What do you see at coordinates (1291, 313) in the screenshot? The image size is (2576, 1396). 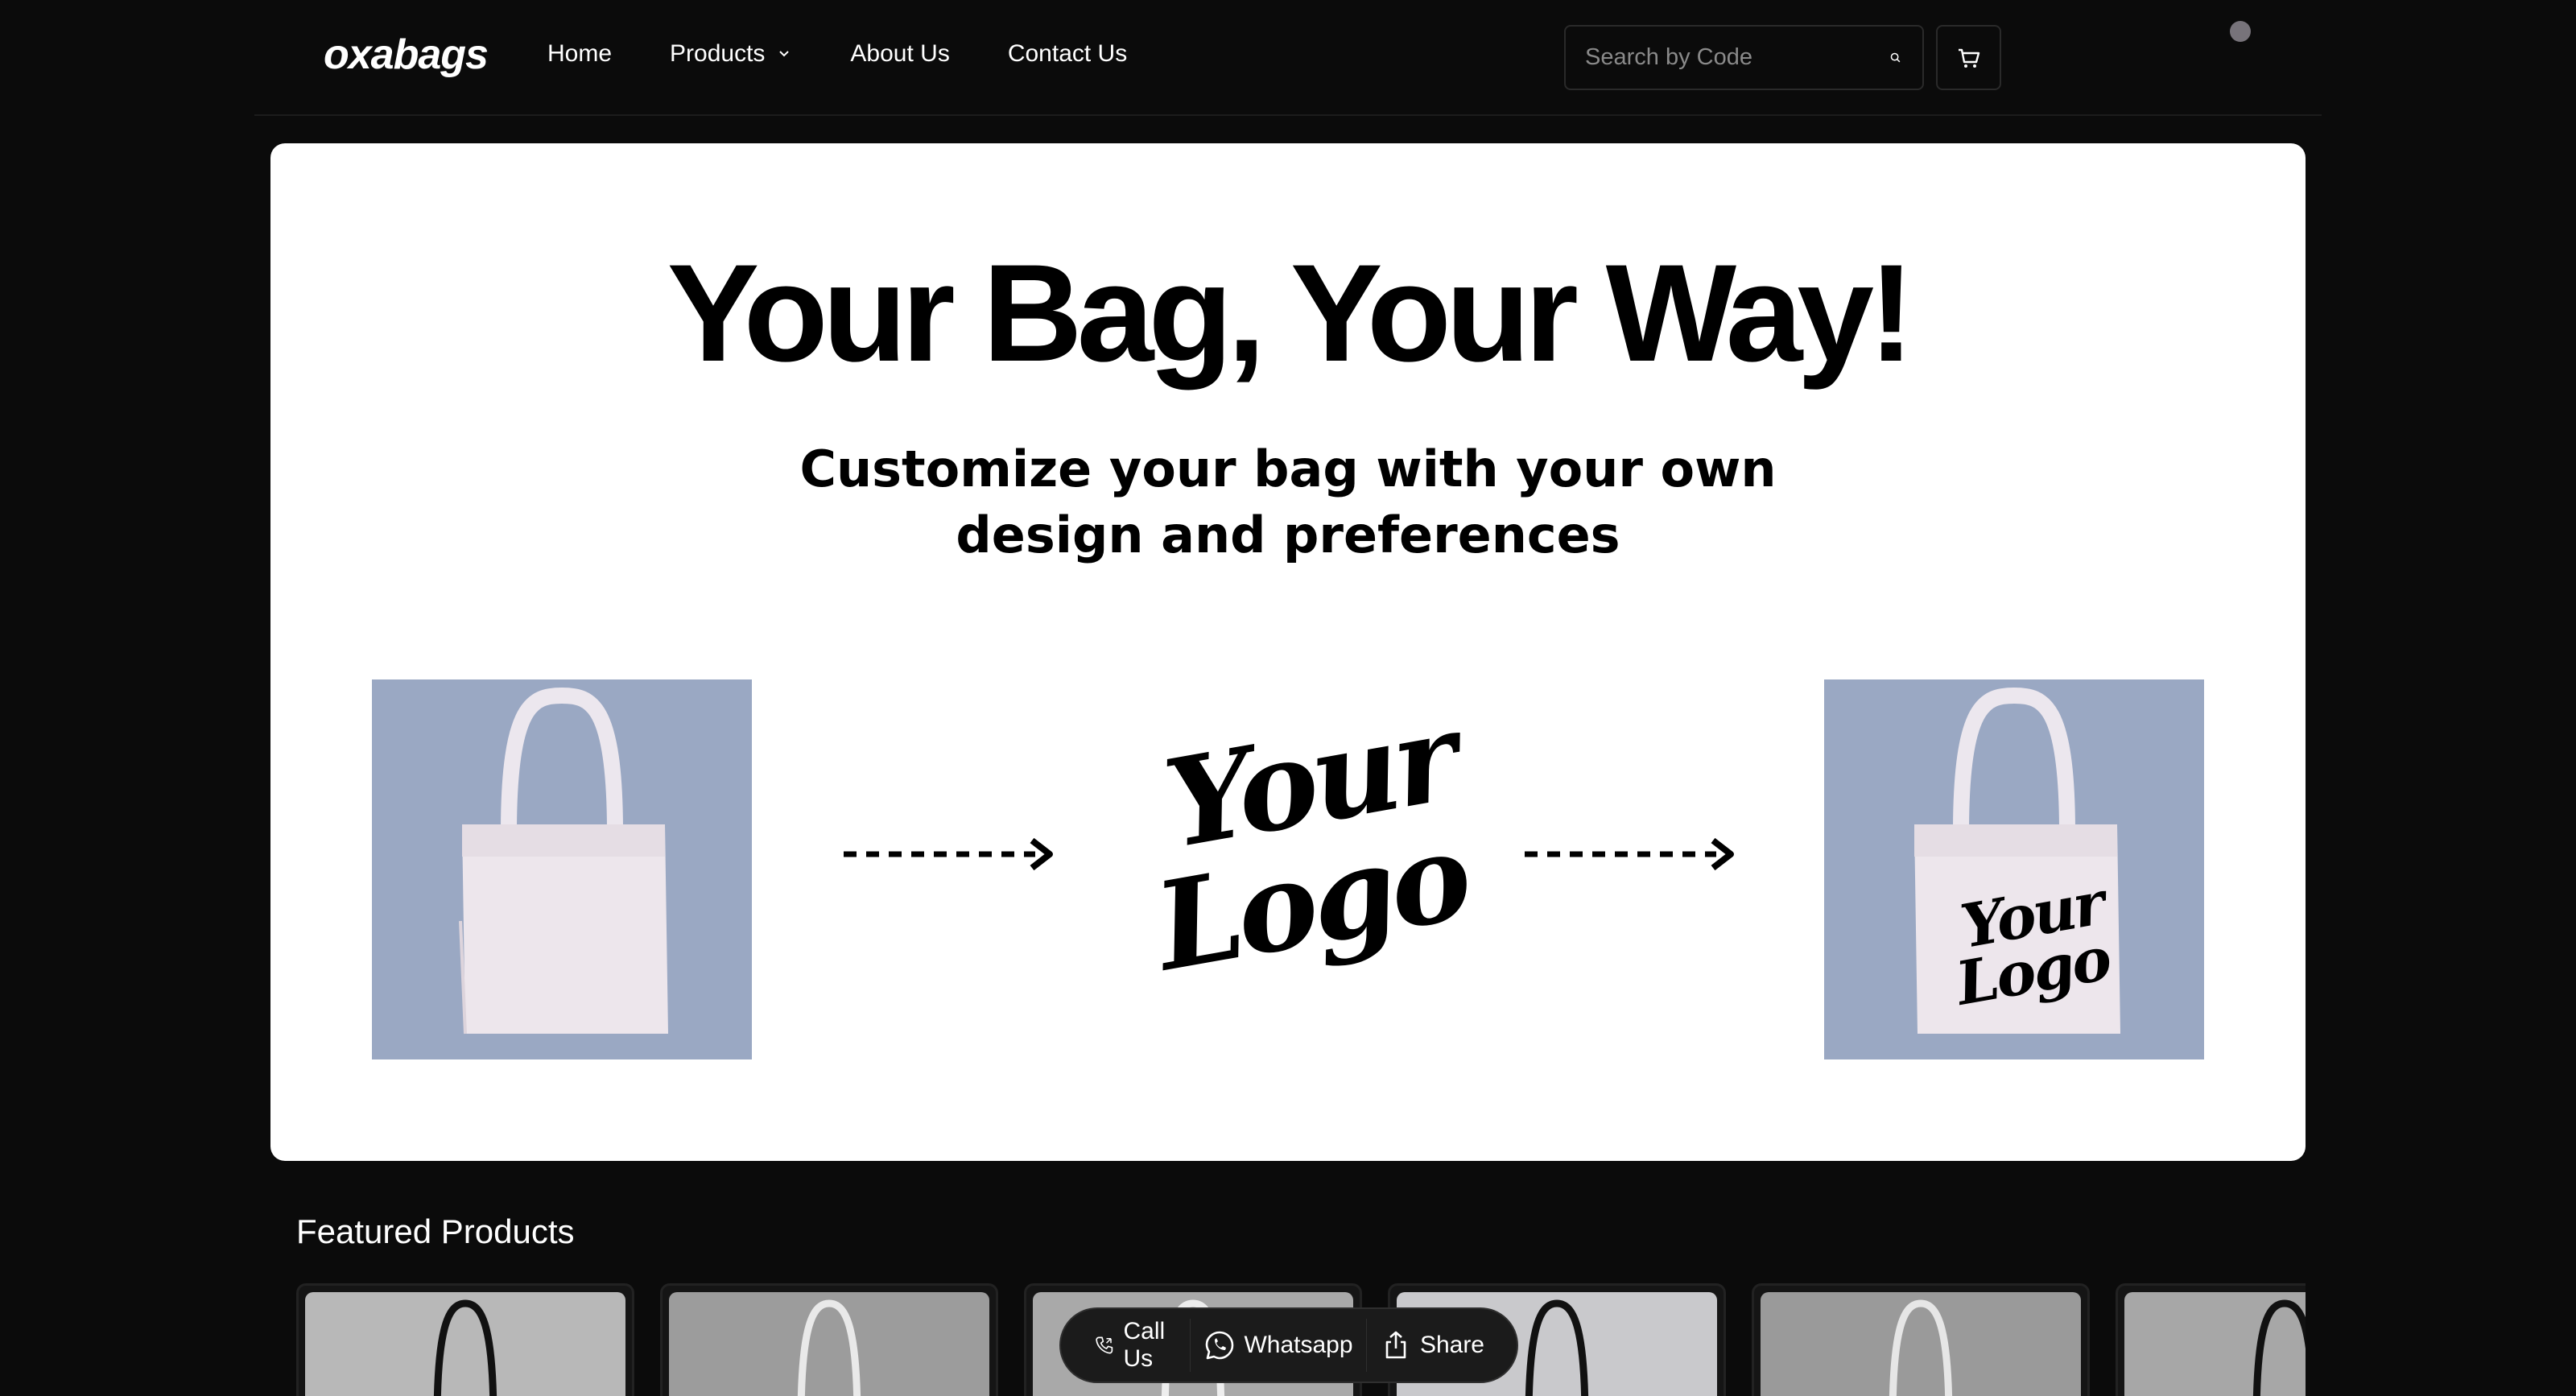 I see `banner-title: Your Bag, Your Way!` at bounding box center [1291, 313].